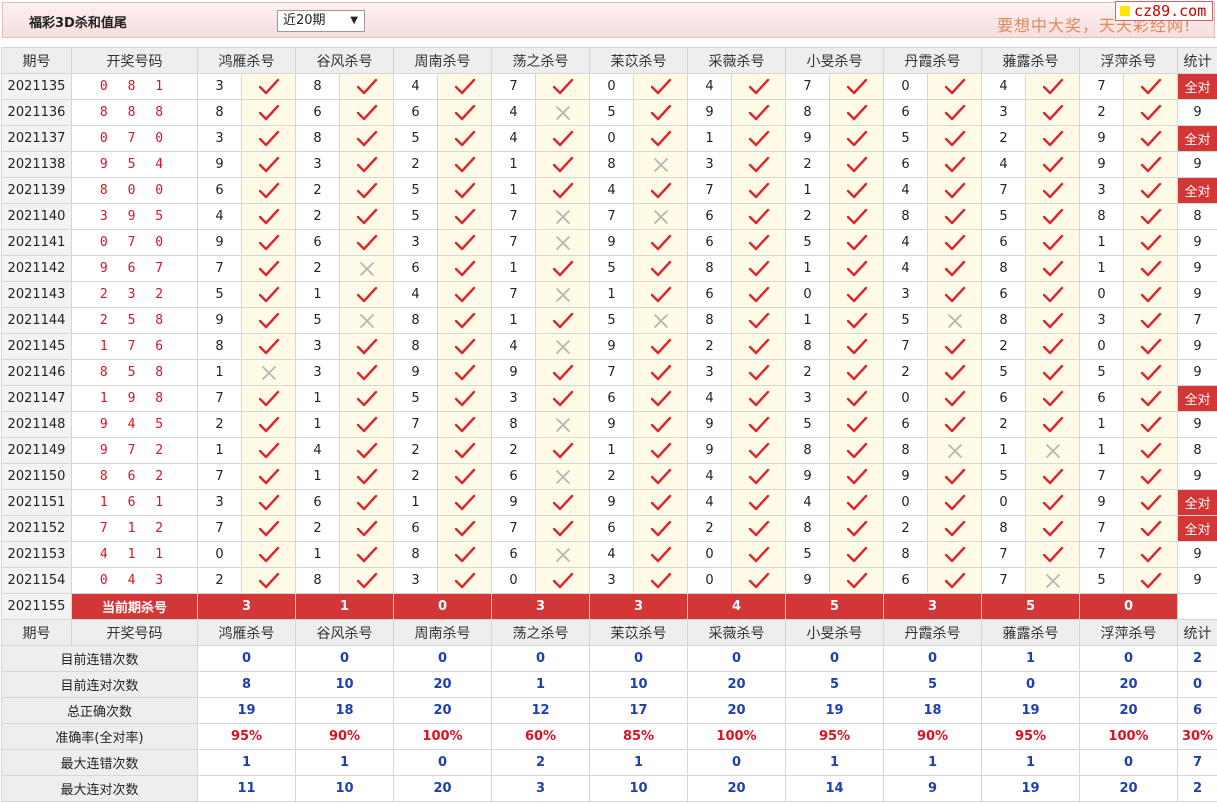 This screenshot has height=804, width=1217. Describe the element at coordinates (540, 762) in the screenshot. I see `stat-value: 2` at that location.